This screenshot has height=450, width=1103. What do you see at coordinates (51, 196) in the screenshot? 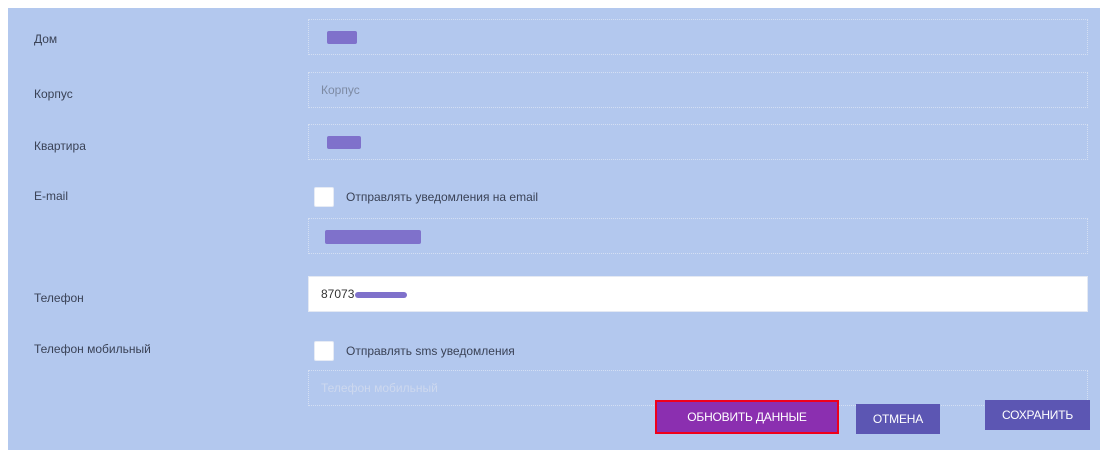
I see `email-label: E-mail` at bounding box center [51, 196].